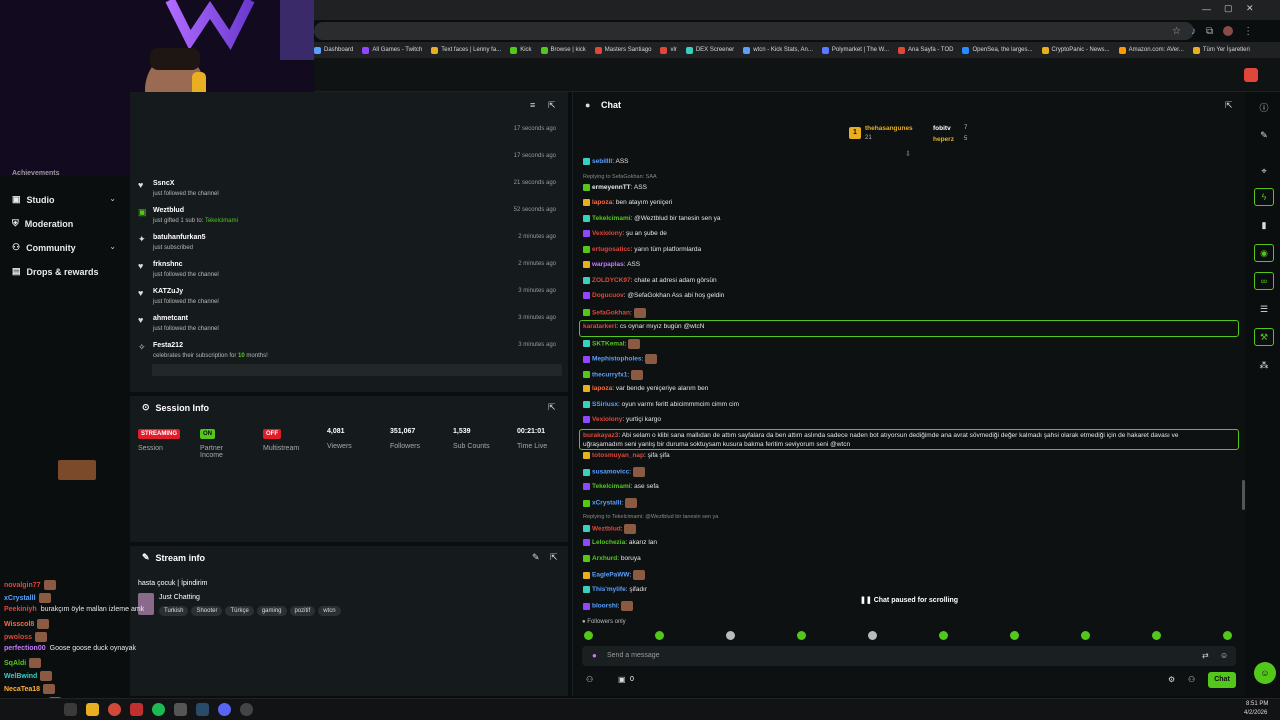 Image resolution: width=1280 pixels, height=720 pixels. What do you see at coordinates (92, 709) in the screenshot?
I see `folder-icon` at bounding box center [92, 709].